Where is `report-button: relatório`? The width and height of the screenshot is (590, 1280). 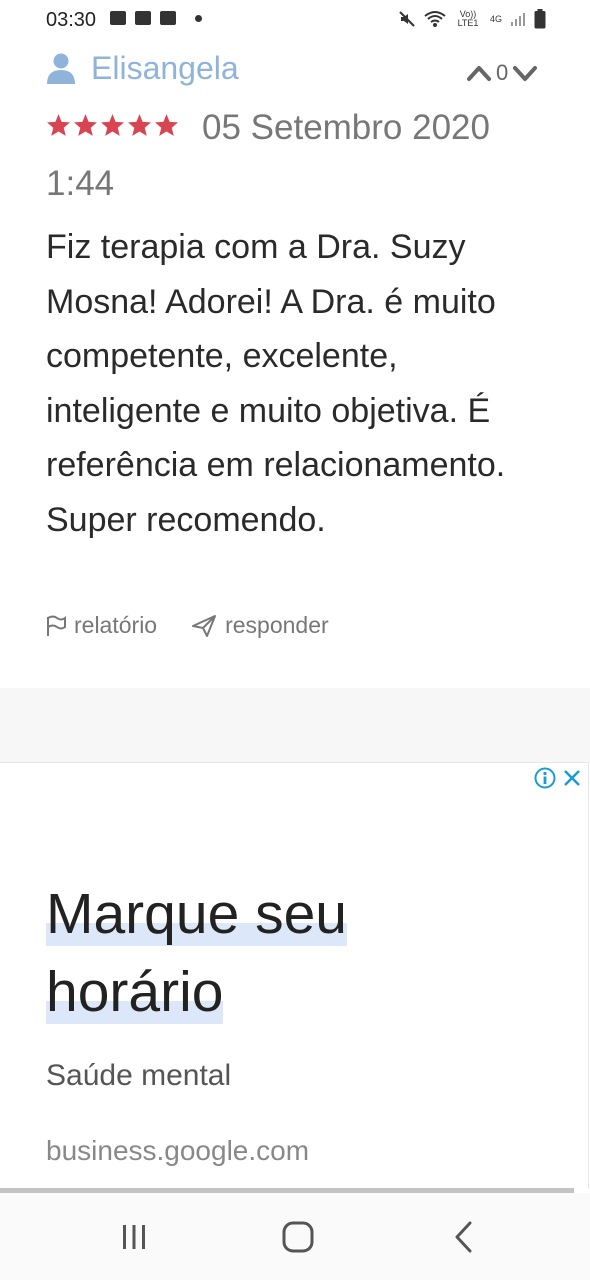 report-button: relatório is located at coordinates (101, 625).